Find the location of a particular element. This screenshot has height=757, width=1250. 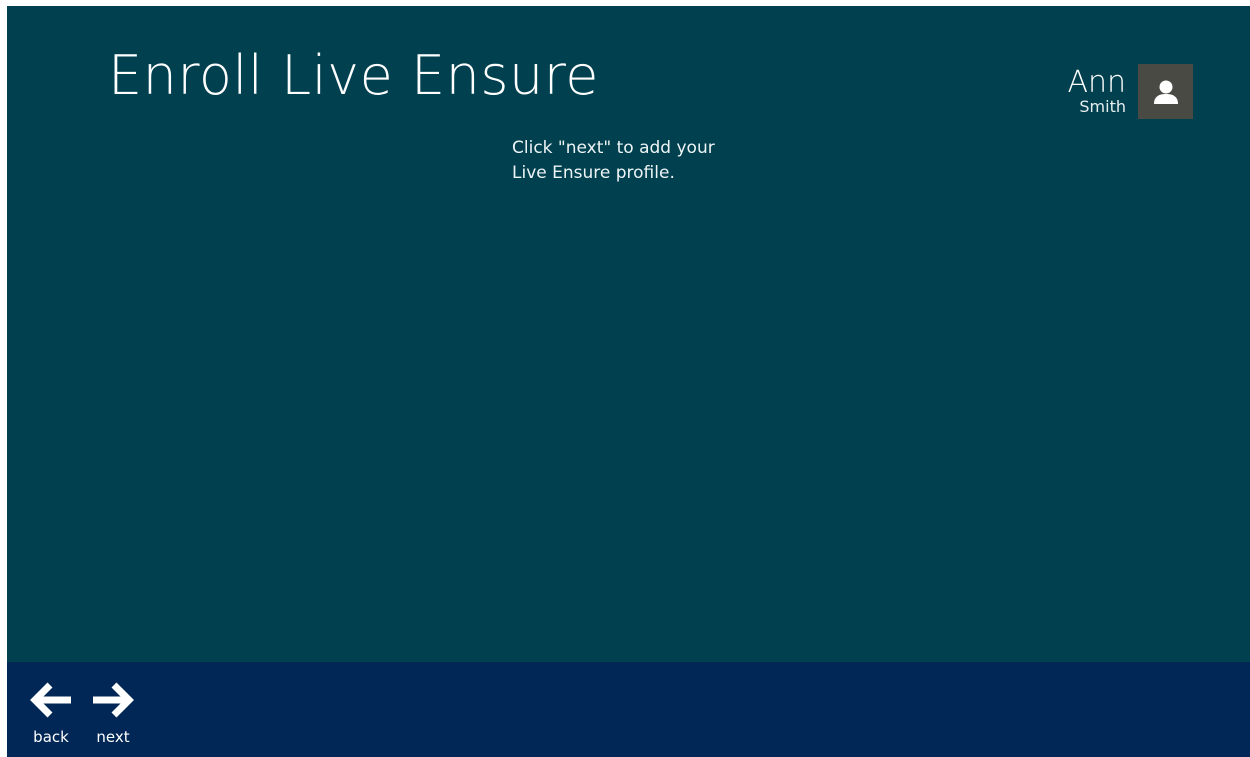

back-button: back is located at coordinates (51, 713).